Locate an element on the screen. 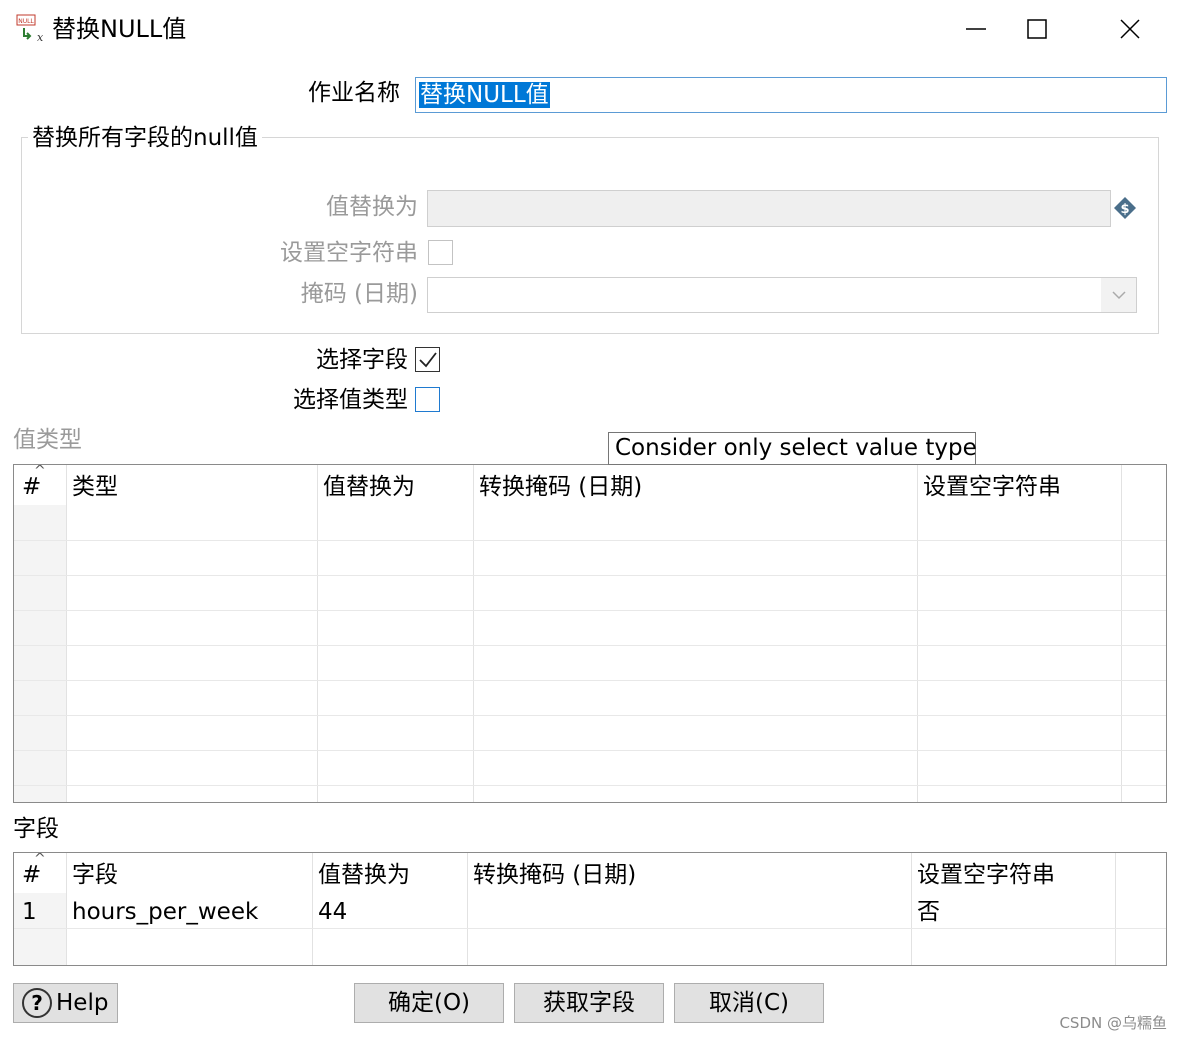  null-replace-icon: NULL x is located at coordinates (31, 29).